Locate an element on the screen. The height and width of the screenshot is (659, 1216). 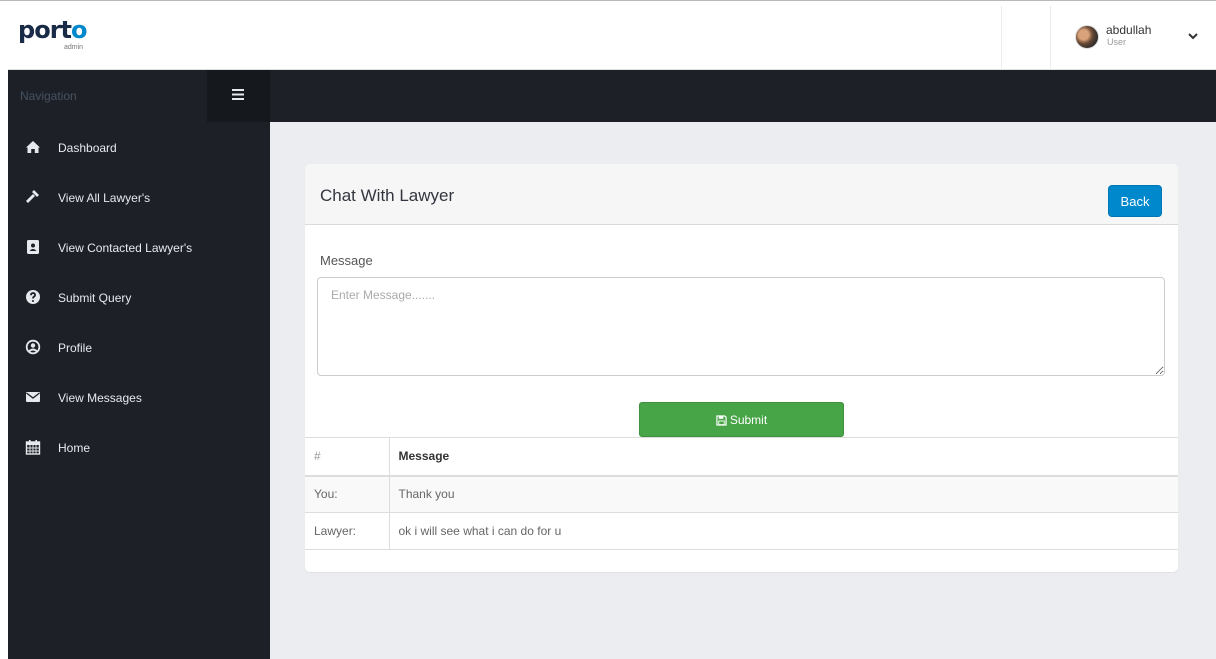
sidebar-item-label: View All Lawyer's is located at coordinates (104, 198).